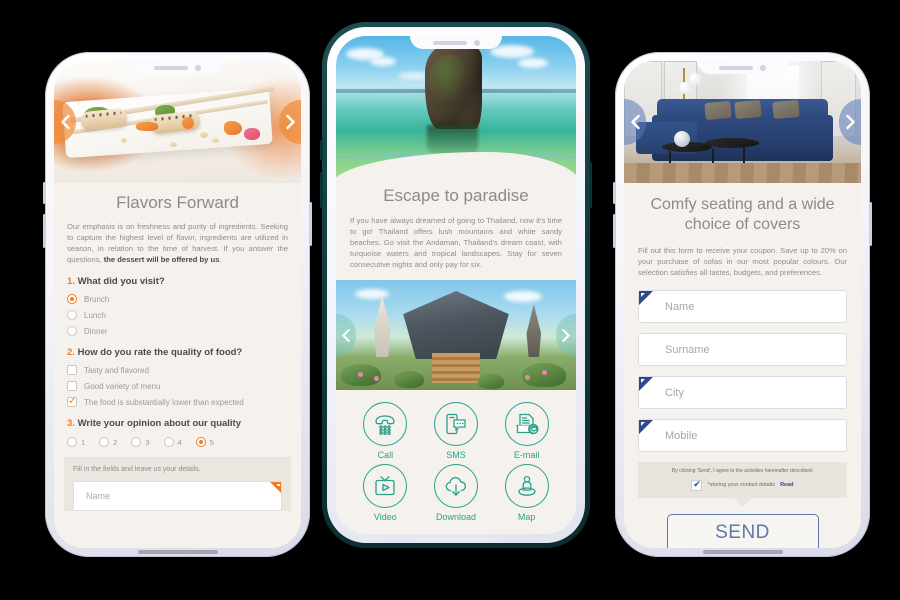 The image size is (900, 600). Describe the element at coordinates (116, 370) in the screenshot. I see `option-label: Tasty and flavored` at that location.